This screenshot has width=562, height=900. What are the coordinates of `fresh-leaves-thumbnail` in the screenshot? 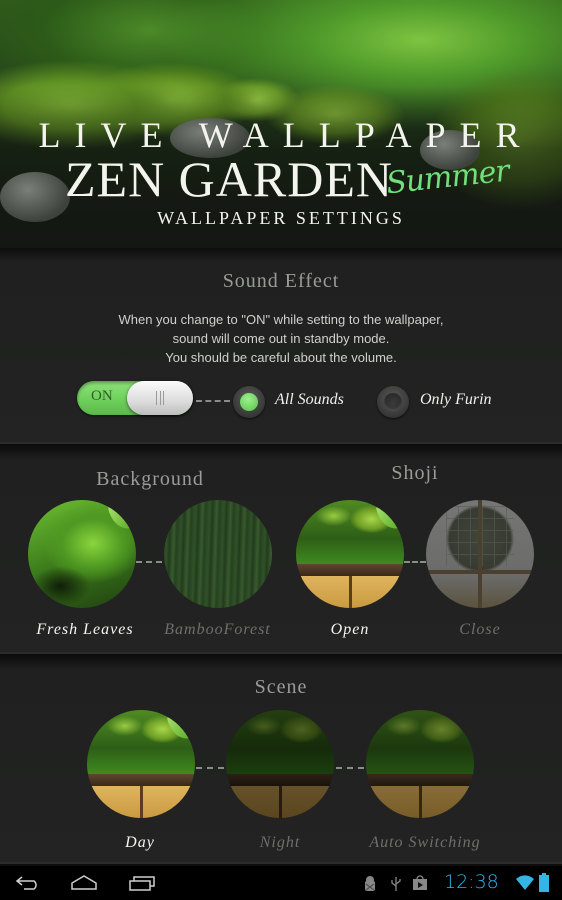 It's located at (82, 554).